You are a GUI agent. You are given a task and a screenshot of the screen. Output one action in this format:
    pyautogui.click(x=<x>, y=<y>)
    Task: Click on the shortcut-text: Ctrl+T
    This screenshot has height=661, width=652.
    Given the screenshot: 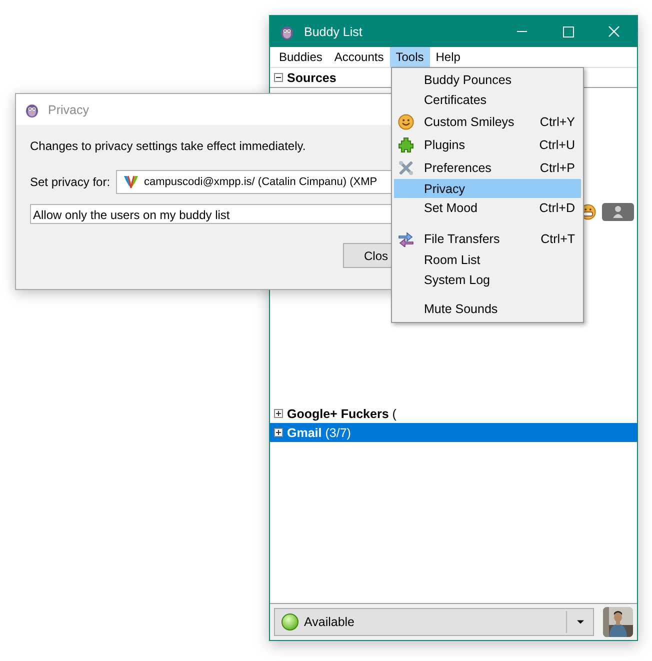 What is the action you would take?
    pyautogui.click(x=557, y=239)
    